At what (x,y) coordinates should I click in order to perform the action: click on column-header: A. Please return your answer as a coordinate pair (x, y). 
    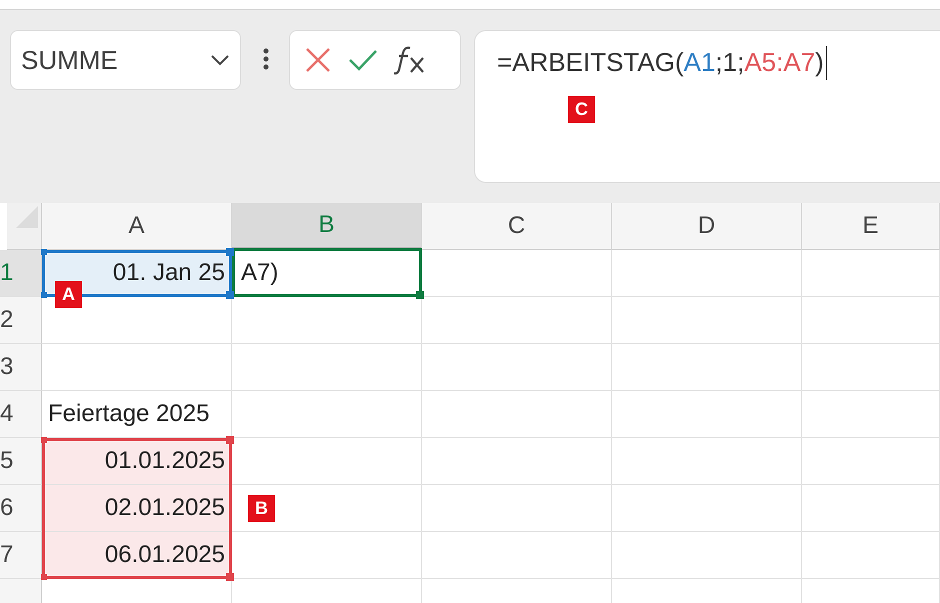
    Looking at the image, I should click on (137, 226).